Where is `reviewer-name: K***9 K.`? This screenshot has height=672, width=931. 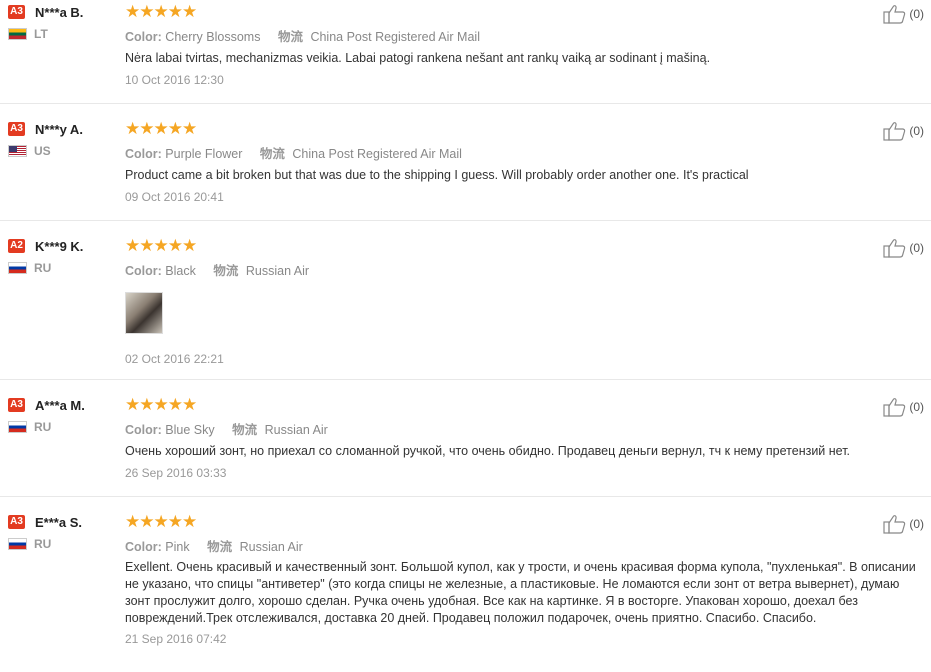
reviewer-name: K***9 K. is located at coordinates (59, 246).